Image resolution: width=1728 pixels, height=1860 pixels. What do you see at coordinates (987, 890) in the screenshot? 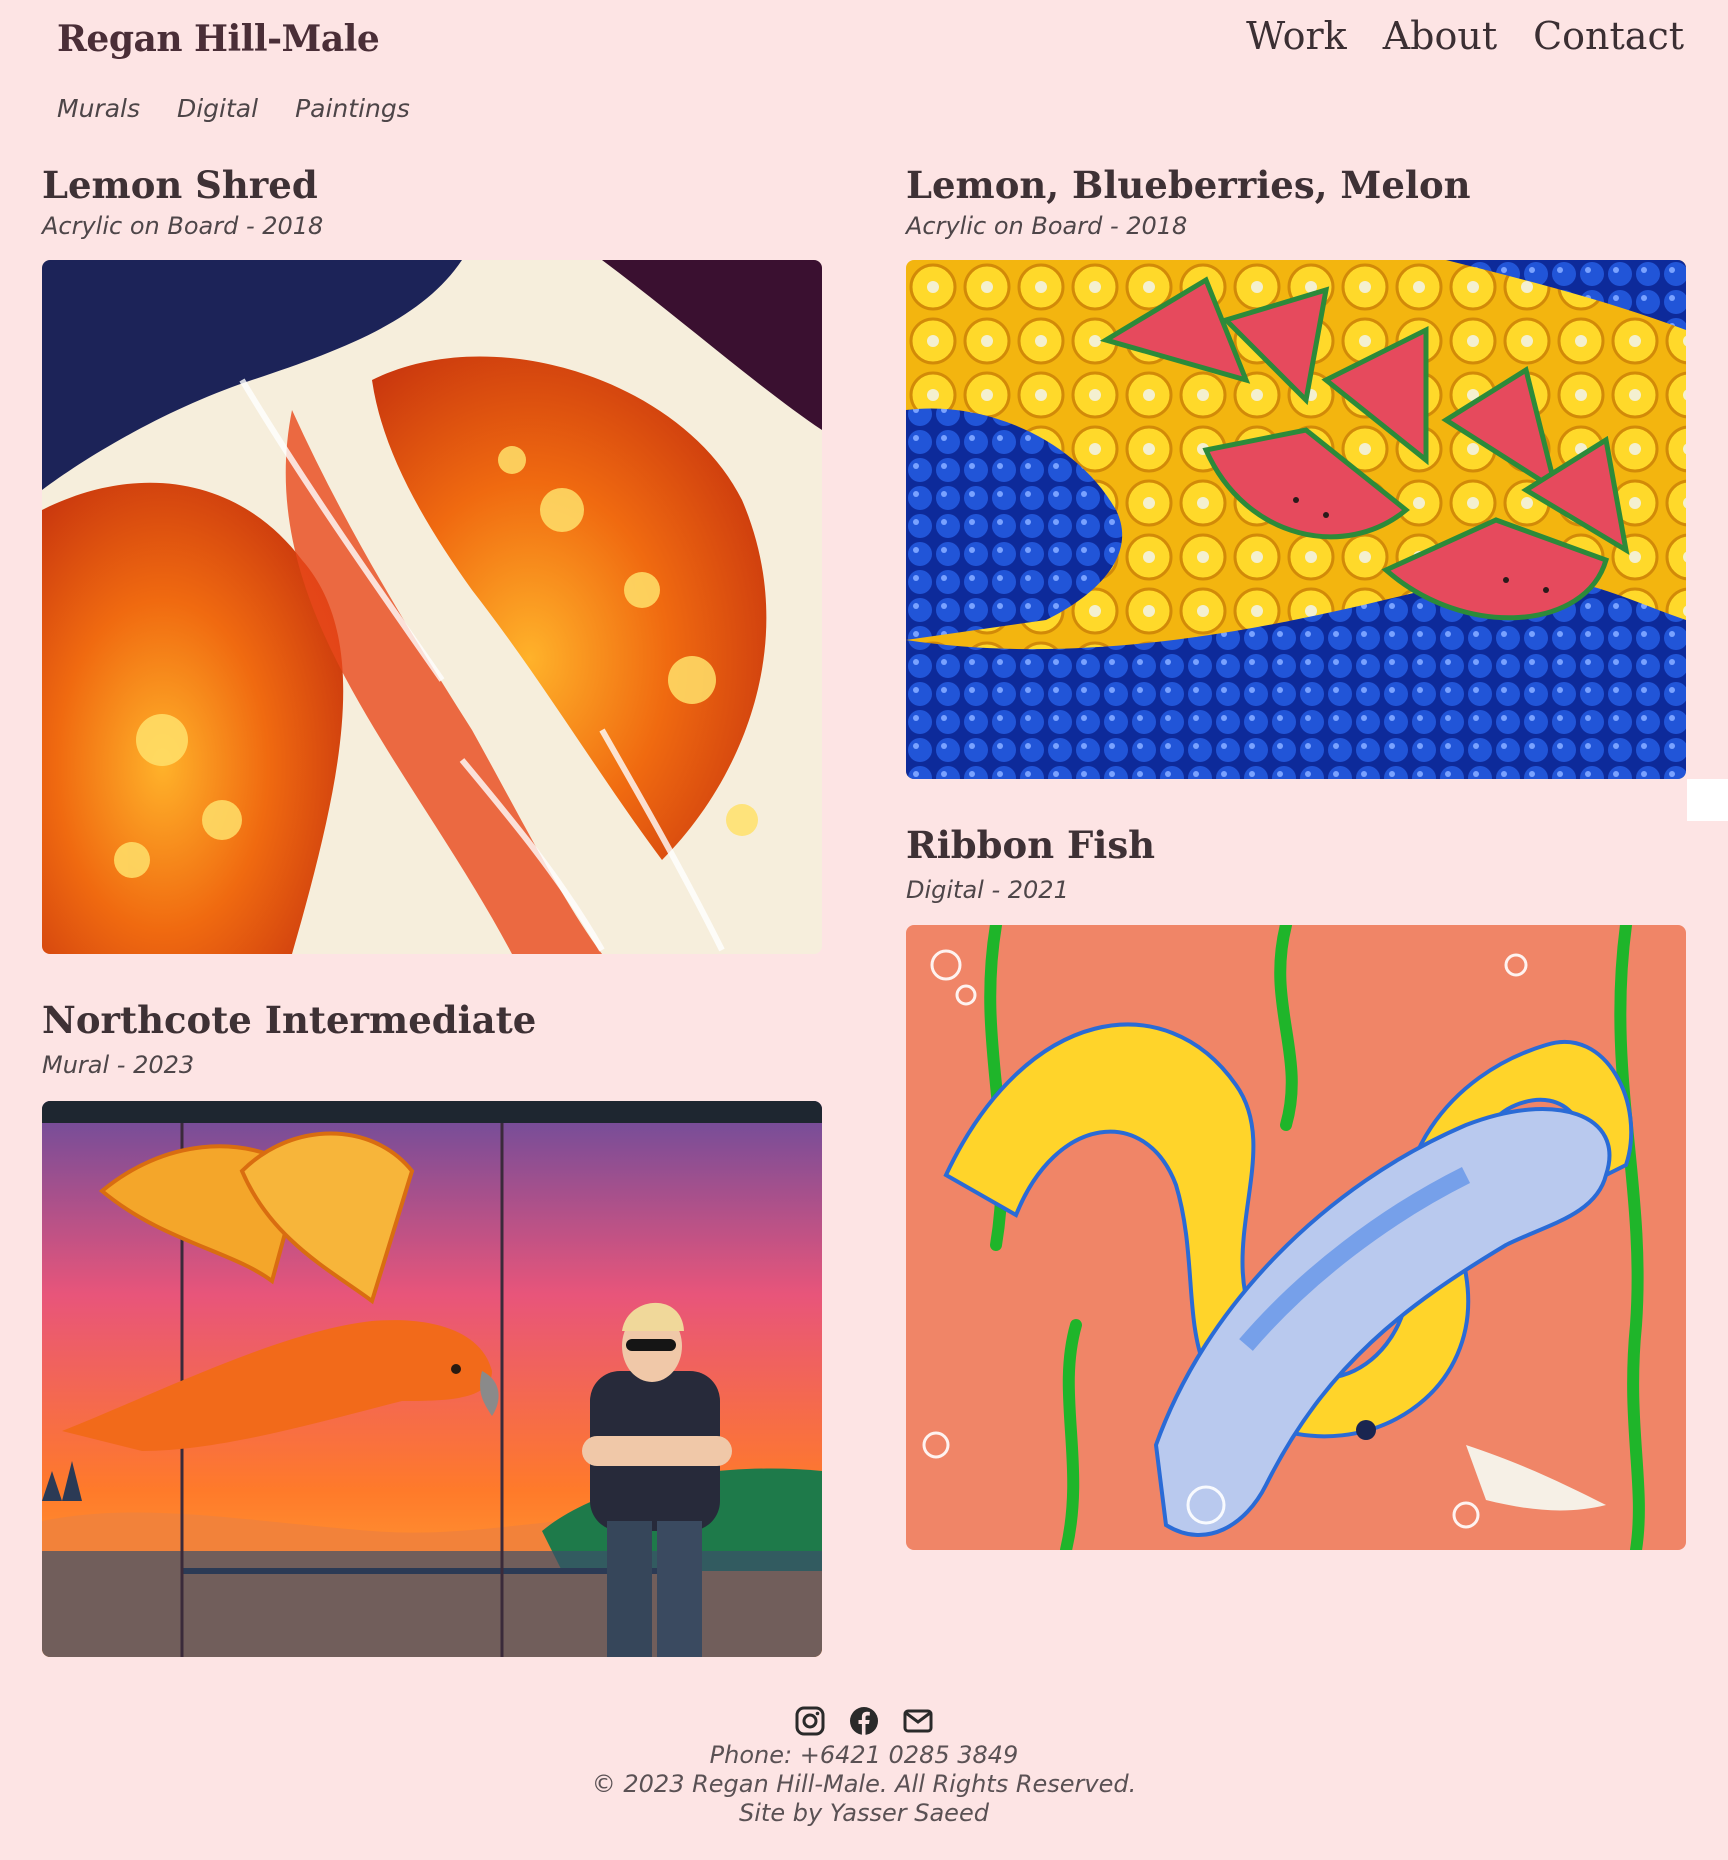
I see `work-meta: Digital - 2021` at bounding box center [987, 890].